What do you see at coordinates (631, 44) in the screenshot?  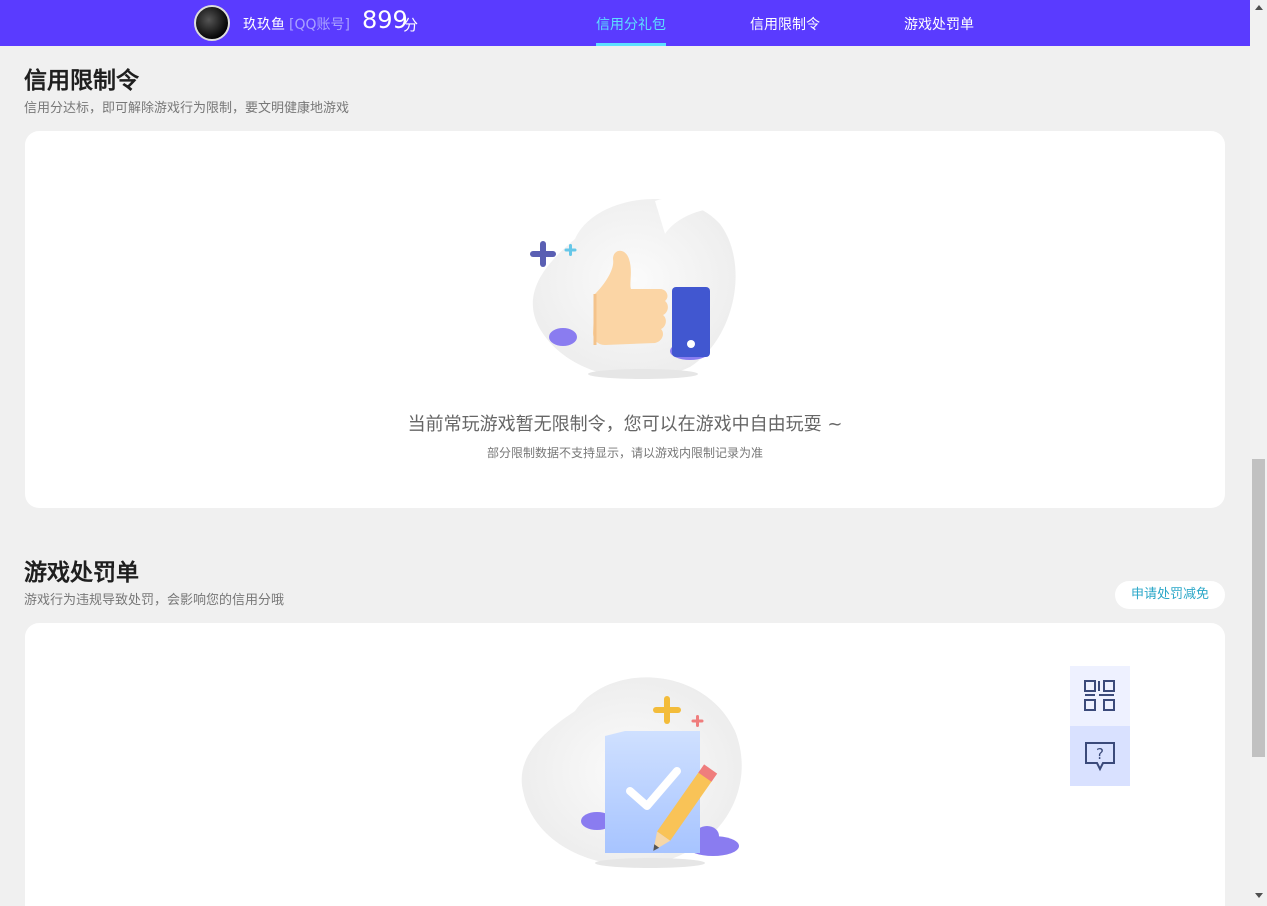 I see `active-tab-underline` at bounding box center [631, 44].